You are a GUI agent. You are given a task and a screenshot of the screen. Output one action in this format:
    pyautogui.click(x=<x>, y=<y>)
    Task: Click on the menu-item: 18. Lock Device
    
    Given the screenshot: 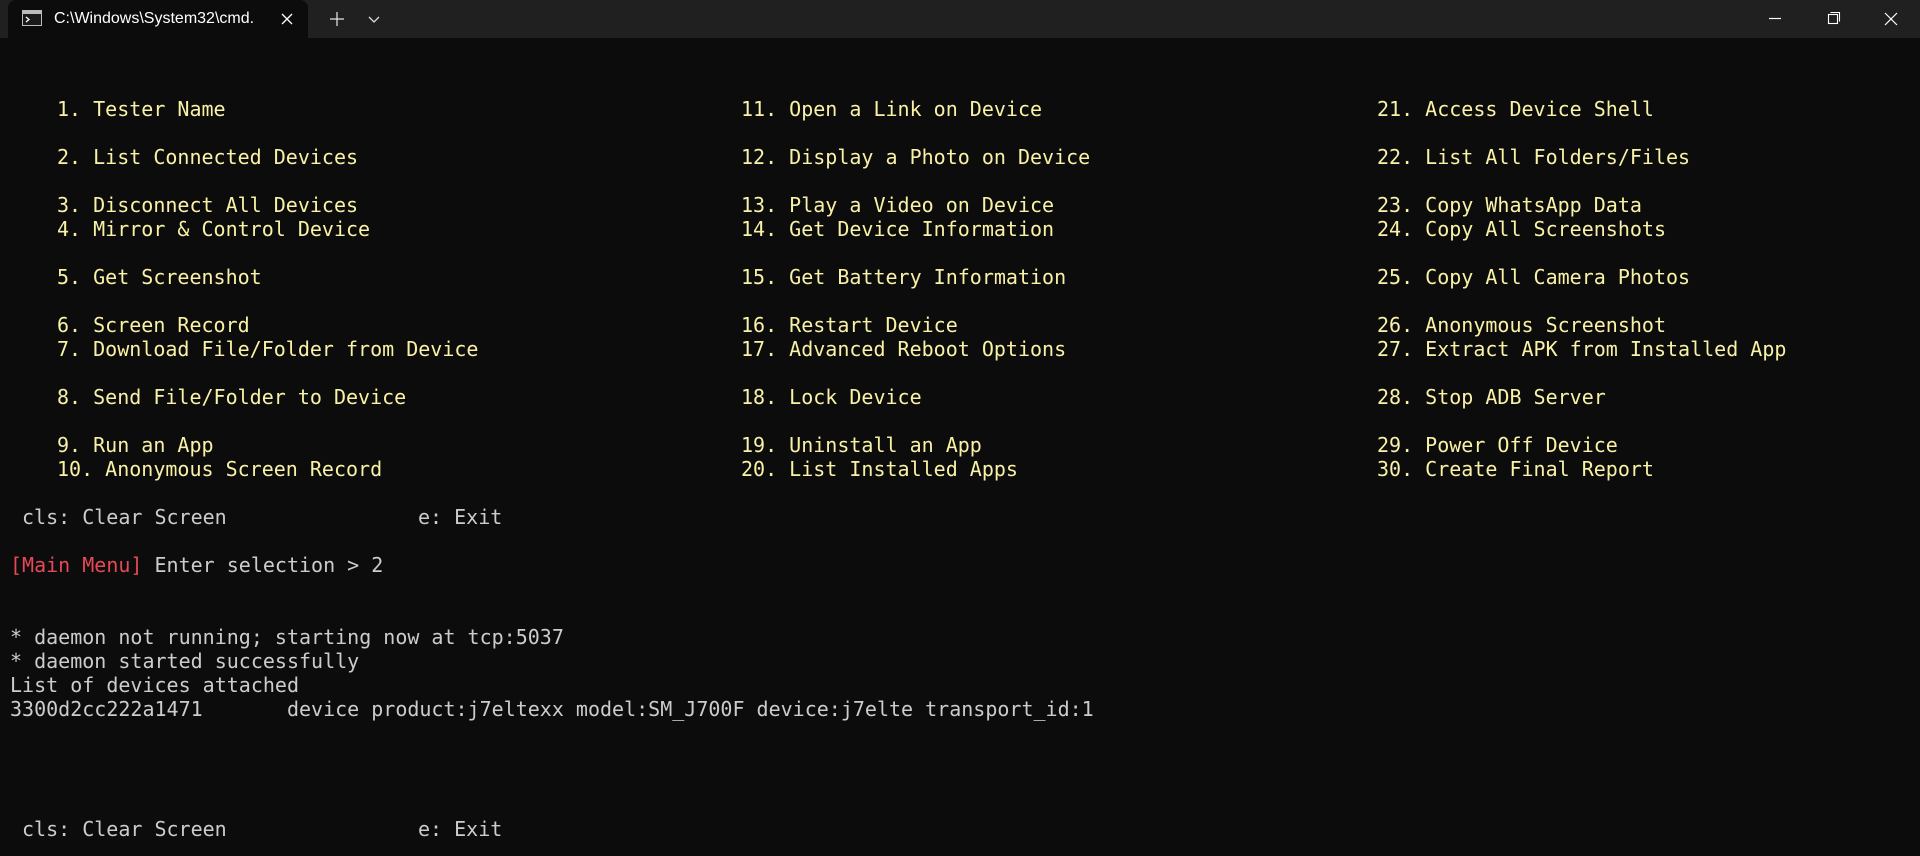 What is the action you would take?
    pyautogui.click(x=831, y=397)
    